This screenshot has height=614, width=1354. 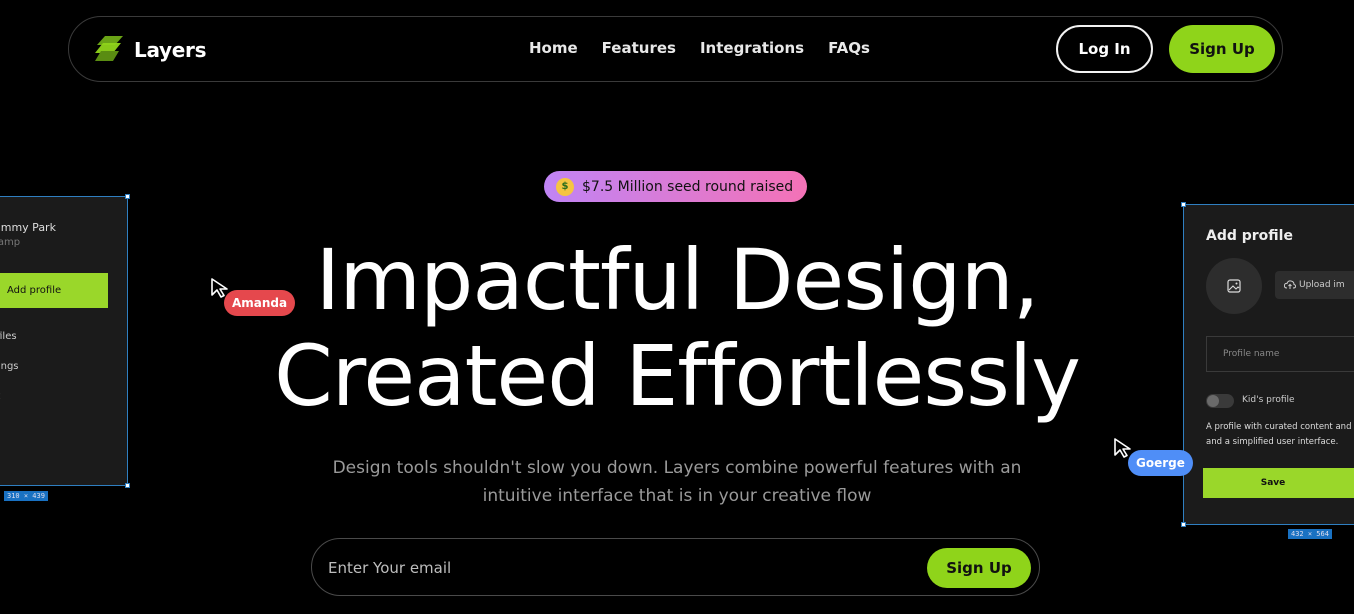 What do you see at coordinates (677, 280) in the screenshot?
I see `hero-headline-line1: Impactful Design,` at bounding box center [677, 280].